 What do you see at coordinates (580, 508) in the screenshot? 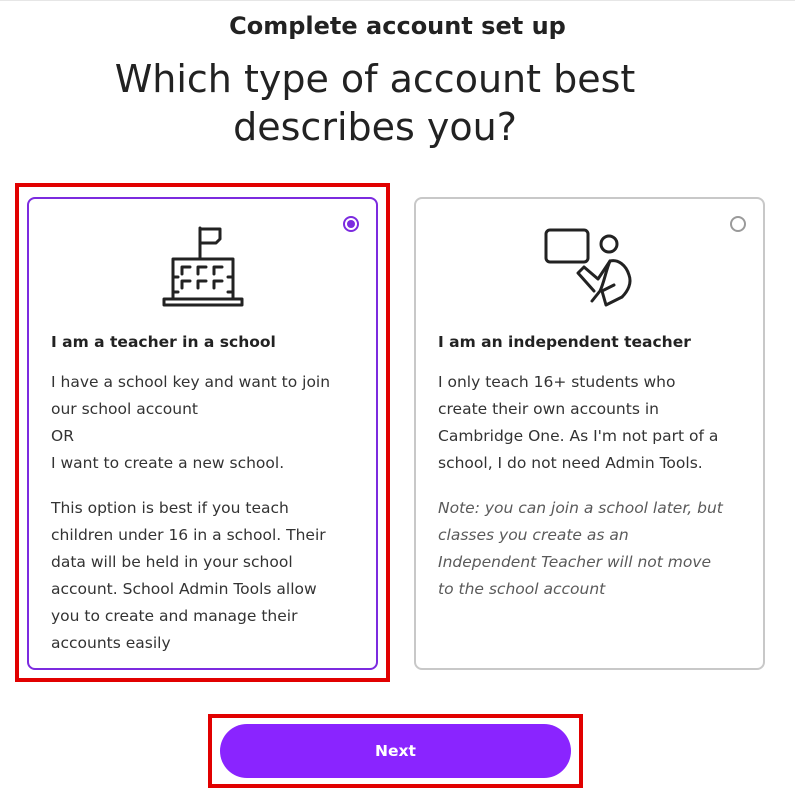
I see `note-line: Note: you can join a school later, but` at bounding box center [580, 508].